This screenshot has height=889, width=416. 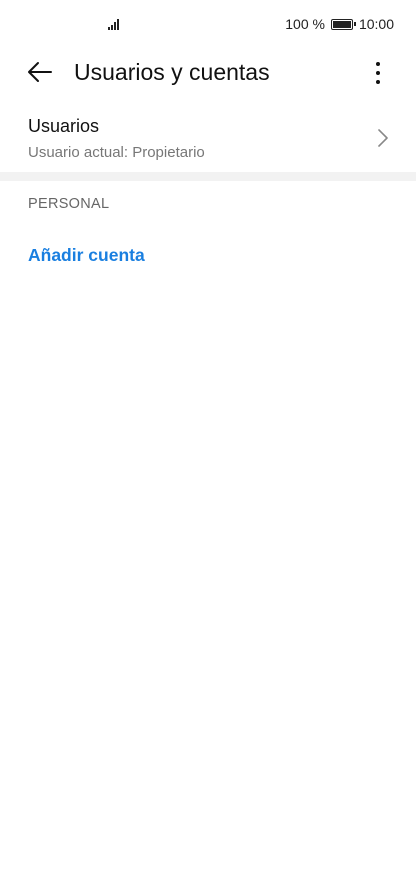 What do you see at coordinates (116, 23) in the screenshot?
I see `signal-icon` at bounding box center [116, 23].